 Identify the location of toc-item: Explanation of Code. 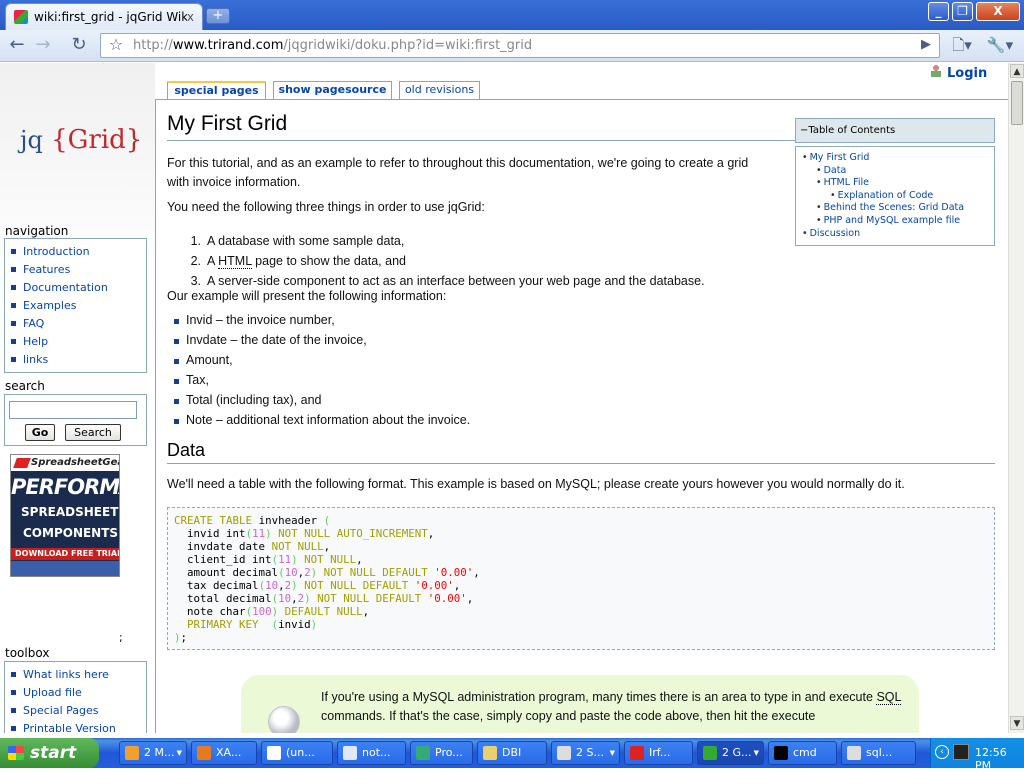
(898, 196).